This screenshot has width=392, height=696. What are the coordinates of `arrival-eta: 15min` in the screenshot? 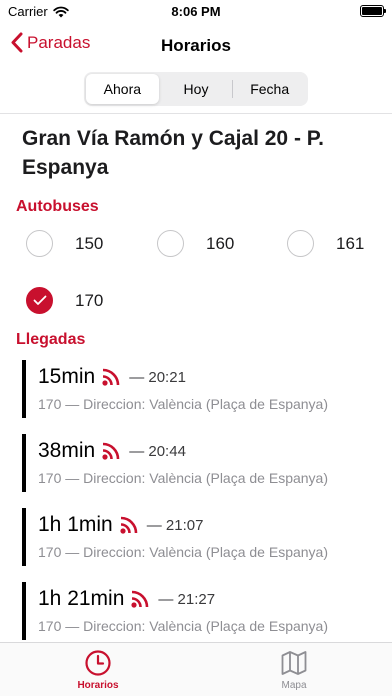 It's located at (67, 376).